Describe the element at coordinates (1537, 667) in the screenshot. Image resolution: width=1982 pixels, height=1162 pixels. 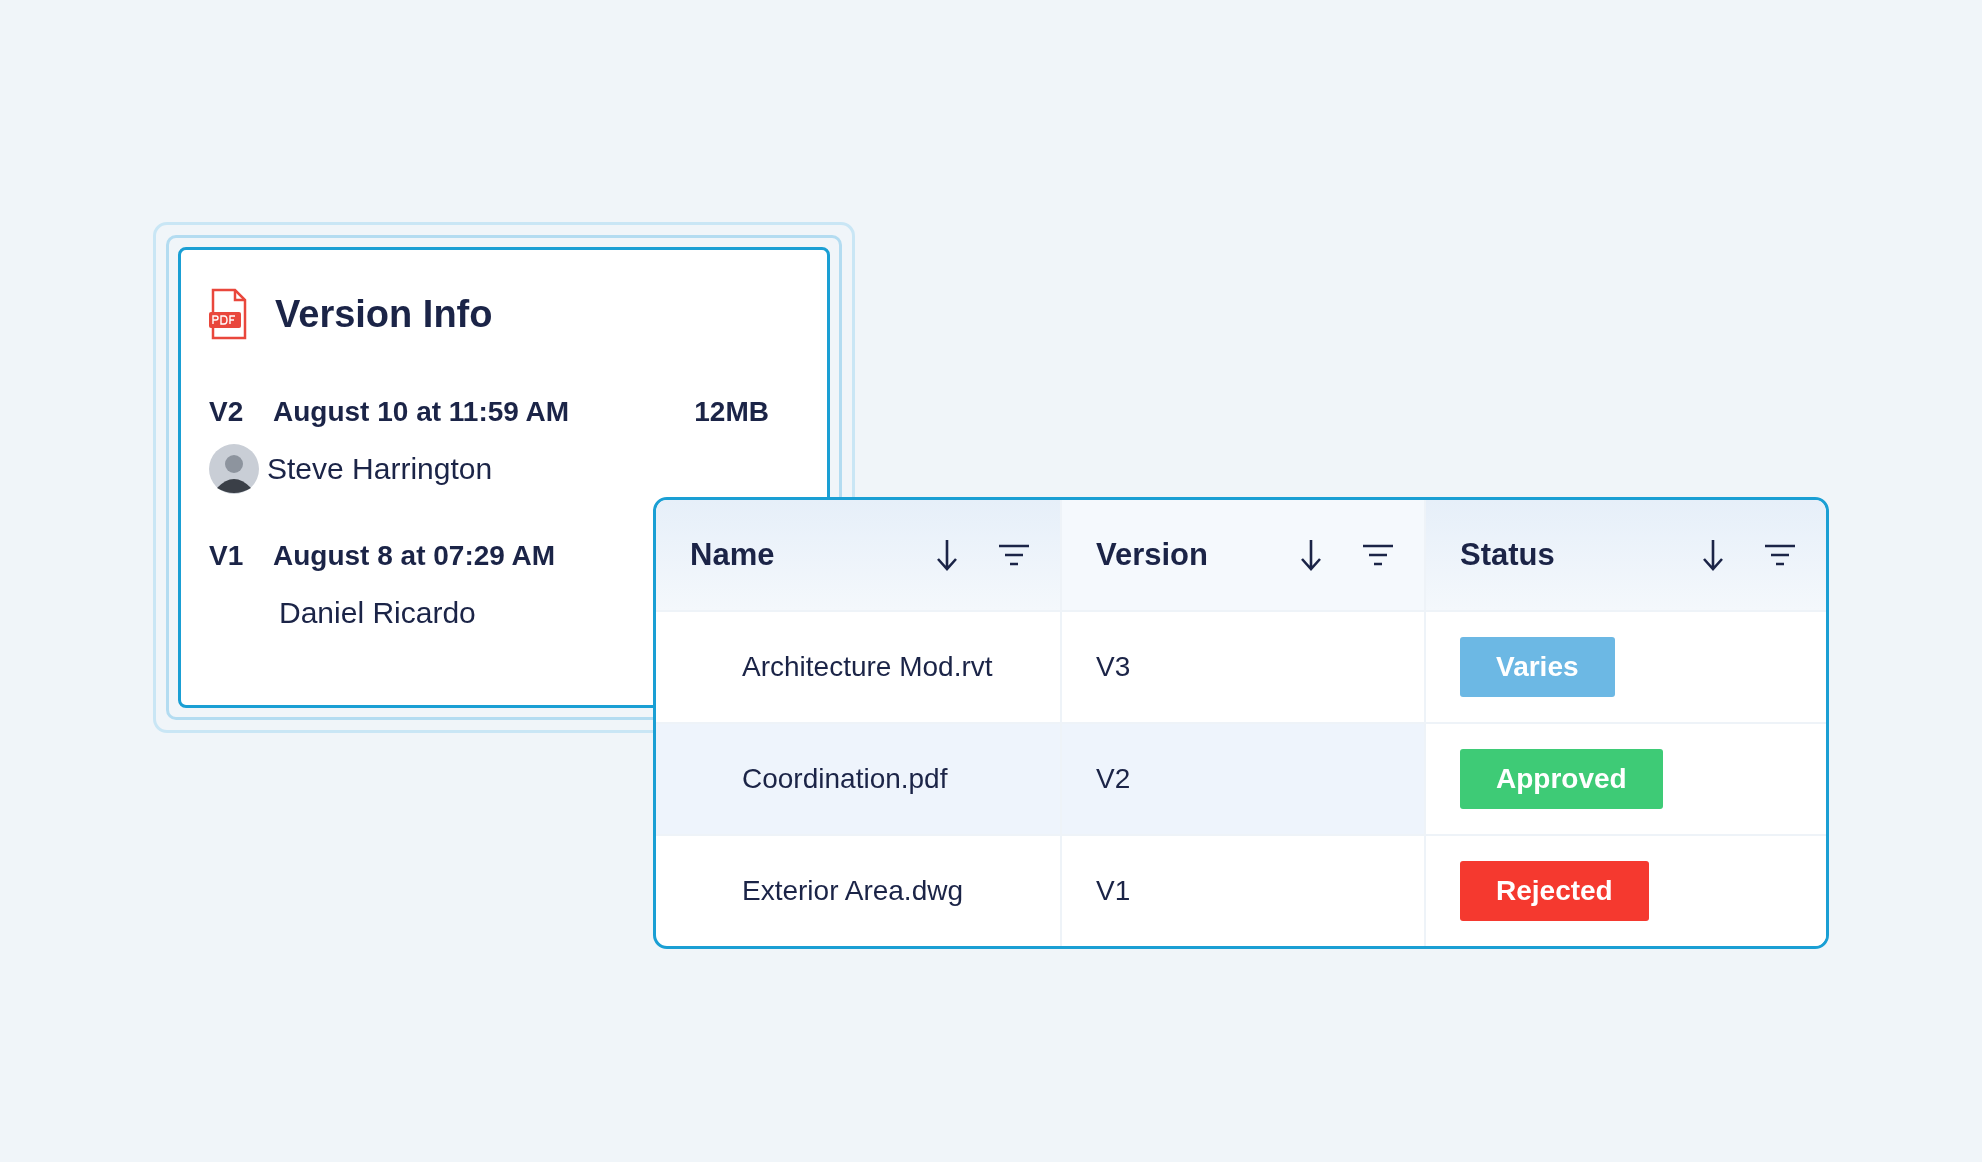
I see `status-badge: Varies` at that location.